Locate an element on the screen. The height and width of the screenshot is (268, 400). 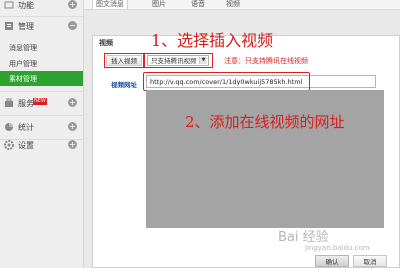
url-highlight is located at coordinates (226, 81).